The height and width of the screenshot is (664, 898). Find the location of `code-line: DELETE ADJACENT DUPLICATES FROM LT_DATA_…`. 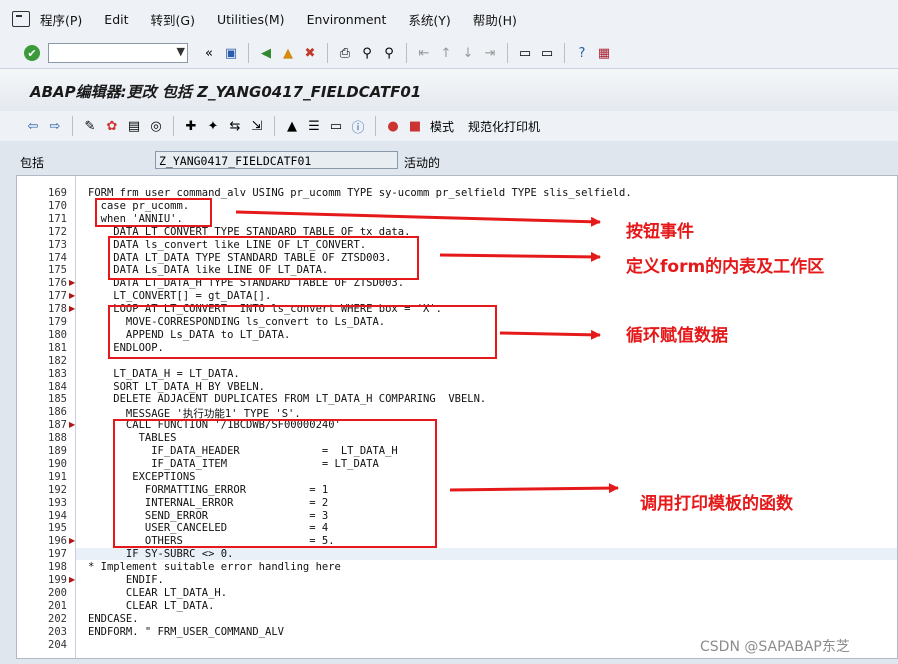

code-line: DELETE ADJACENT DUPLICATES FROM LT_DATA_… is located at coordinates (287, 399).